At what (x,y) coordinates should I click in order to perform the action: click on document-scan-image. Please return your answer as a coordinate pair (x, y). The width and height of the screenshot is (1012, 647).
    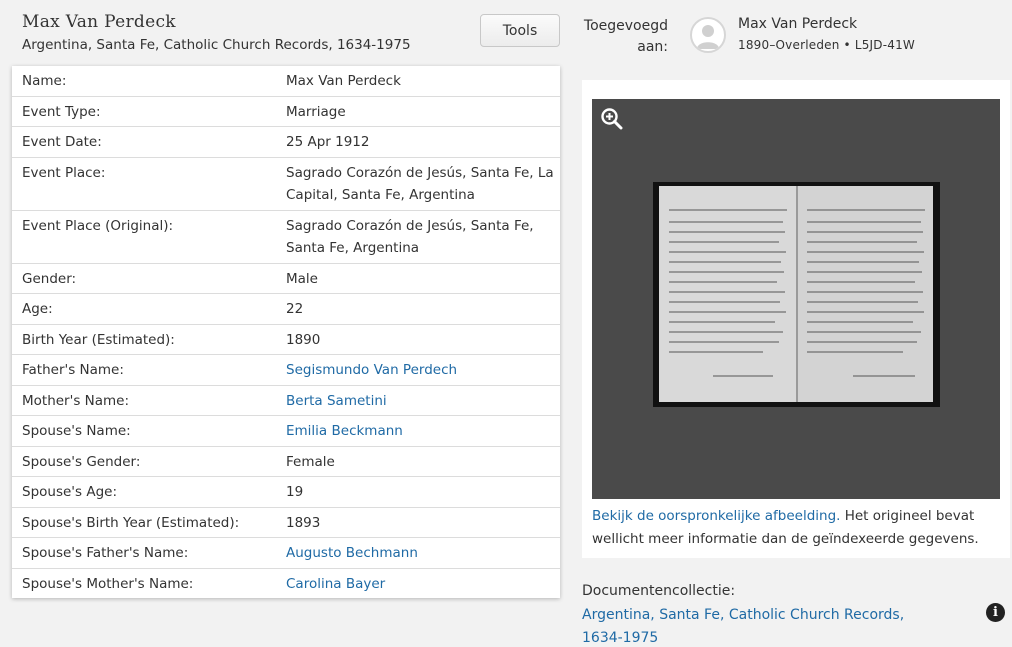
    Looking at the image, I should click on (796, 294).